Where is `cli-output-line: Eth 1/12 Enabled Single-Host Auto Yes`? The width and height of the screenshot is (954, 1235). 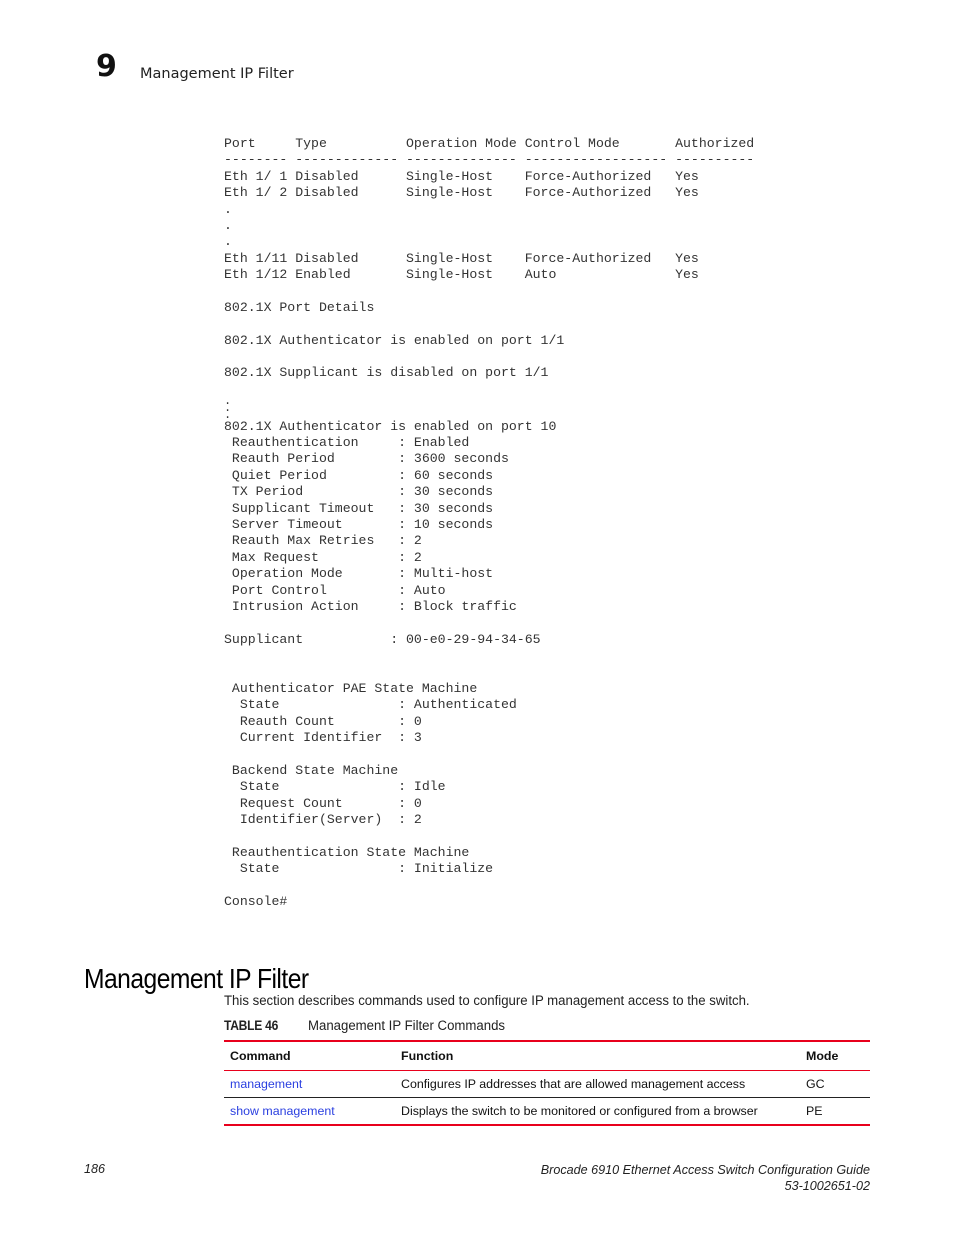
cli-output-line: Eth 1/12 Enabled Single-Host Auto Yes is located at coordinates (461, 275).